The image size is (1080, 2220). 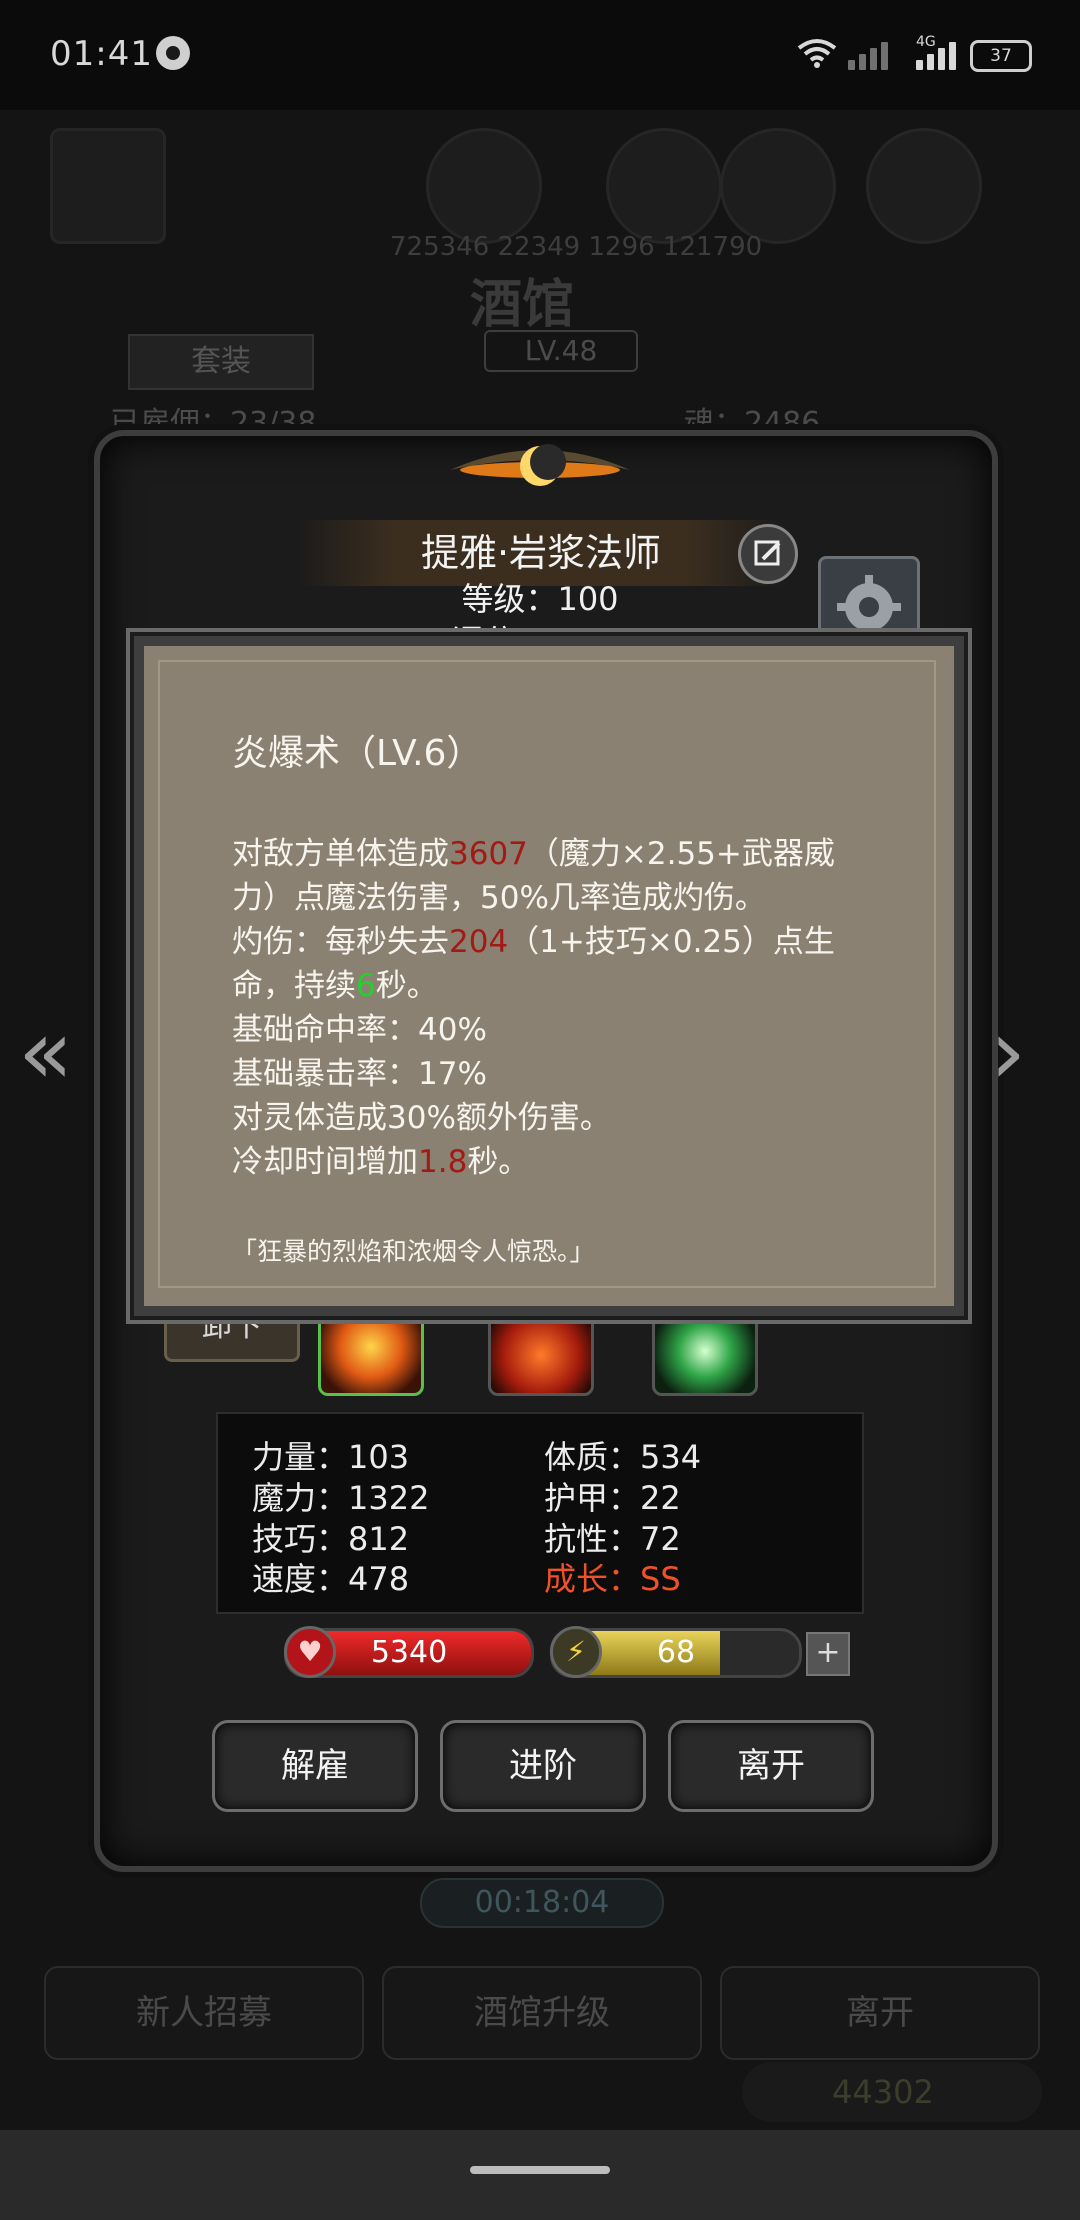 What do you see at coordinates (576, 1652) in the screenshot?
I see `lightning-icon: ⚡` at bounding box center [576, 1652].